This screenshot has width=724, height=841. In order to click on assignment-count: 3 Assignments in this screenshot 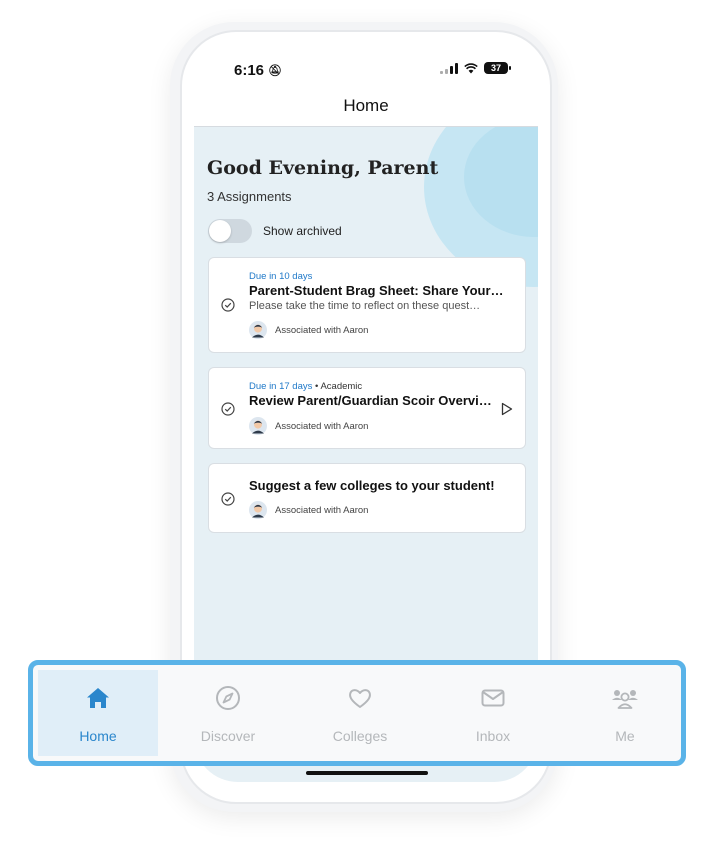, I will do `click(249, 196)`.